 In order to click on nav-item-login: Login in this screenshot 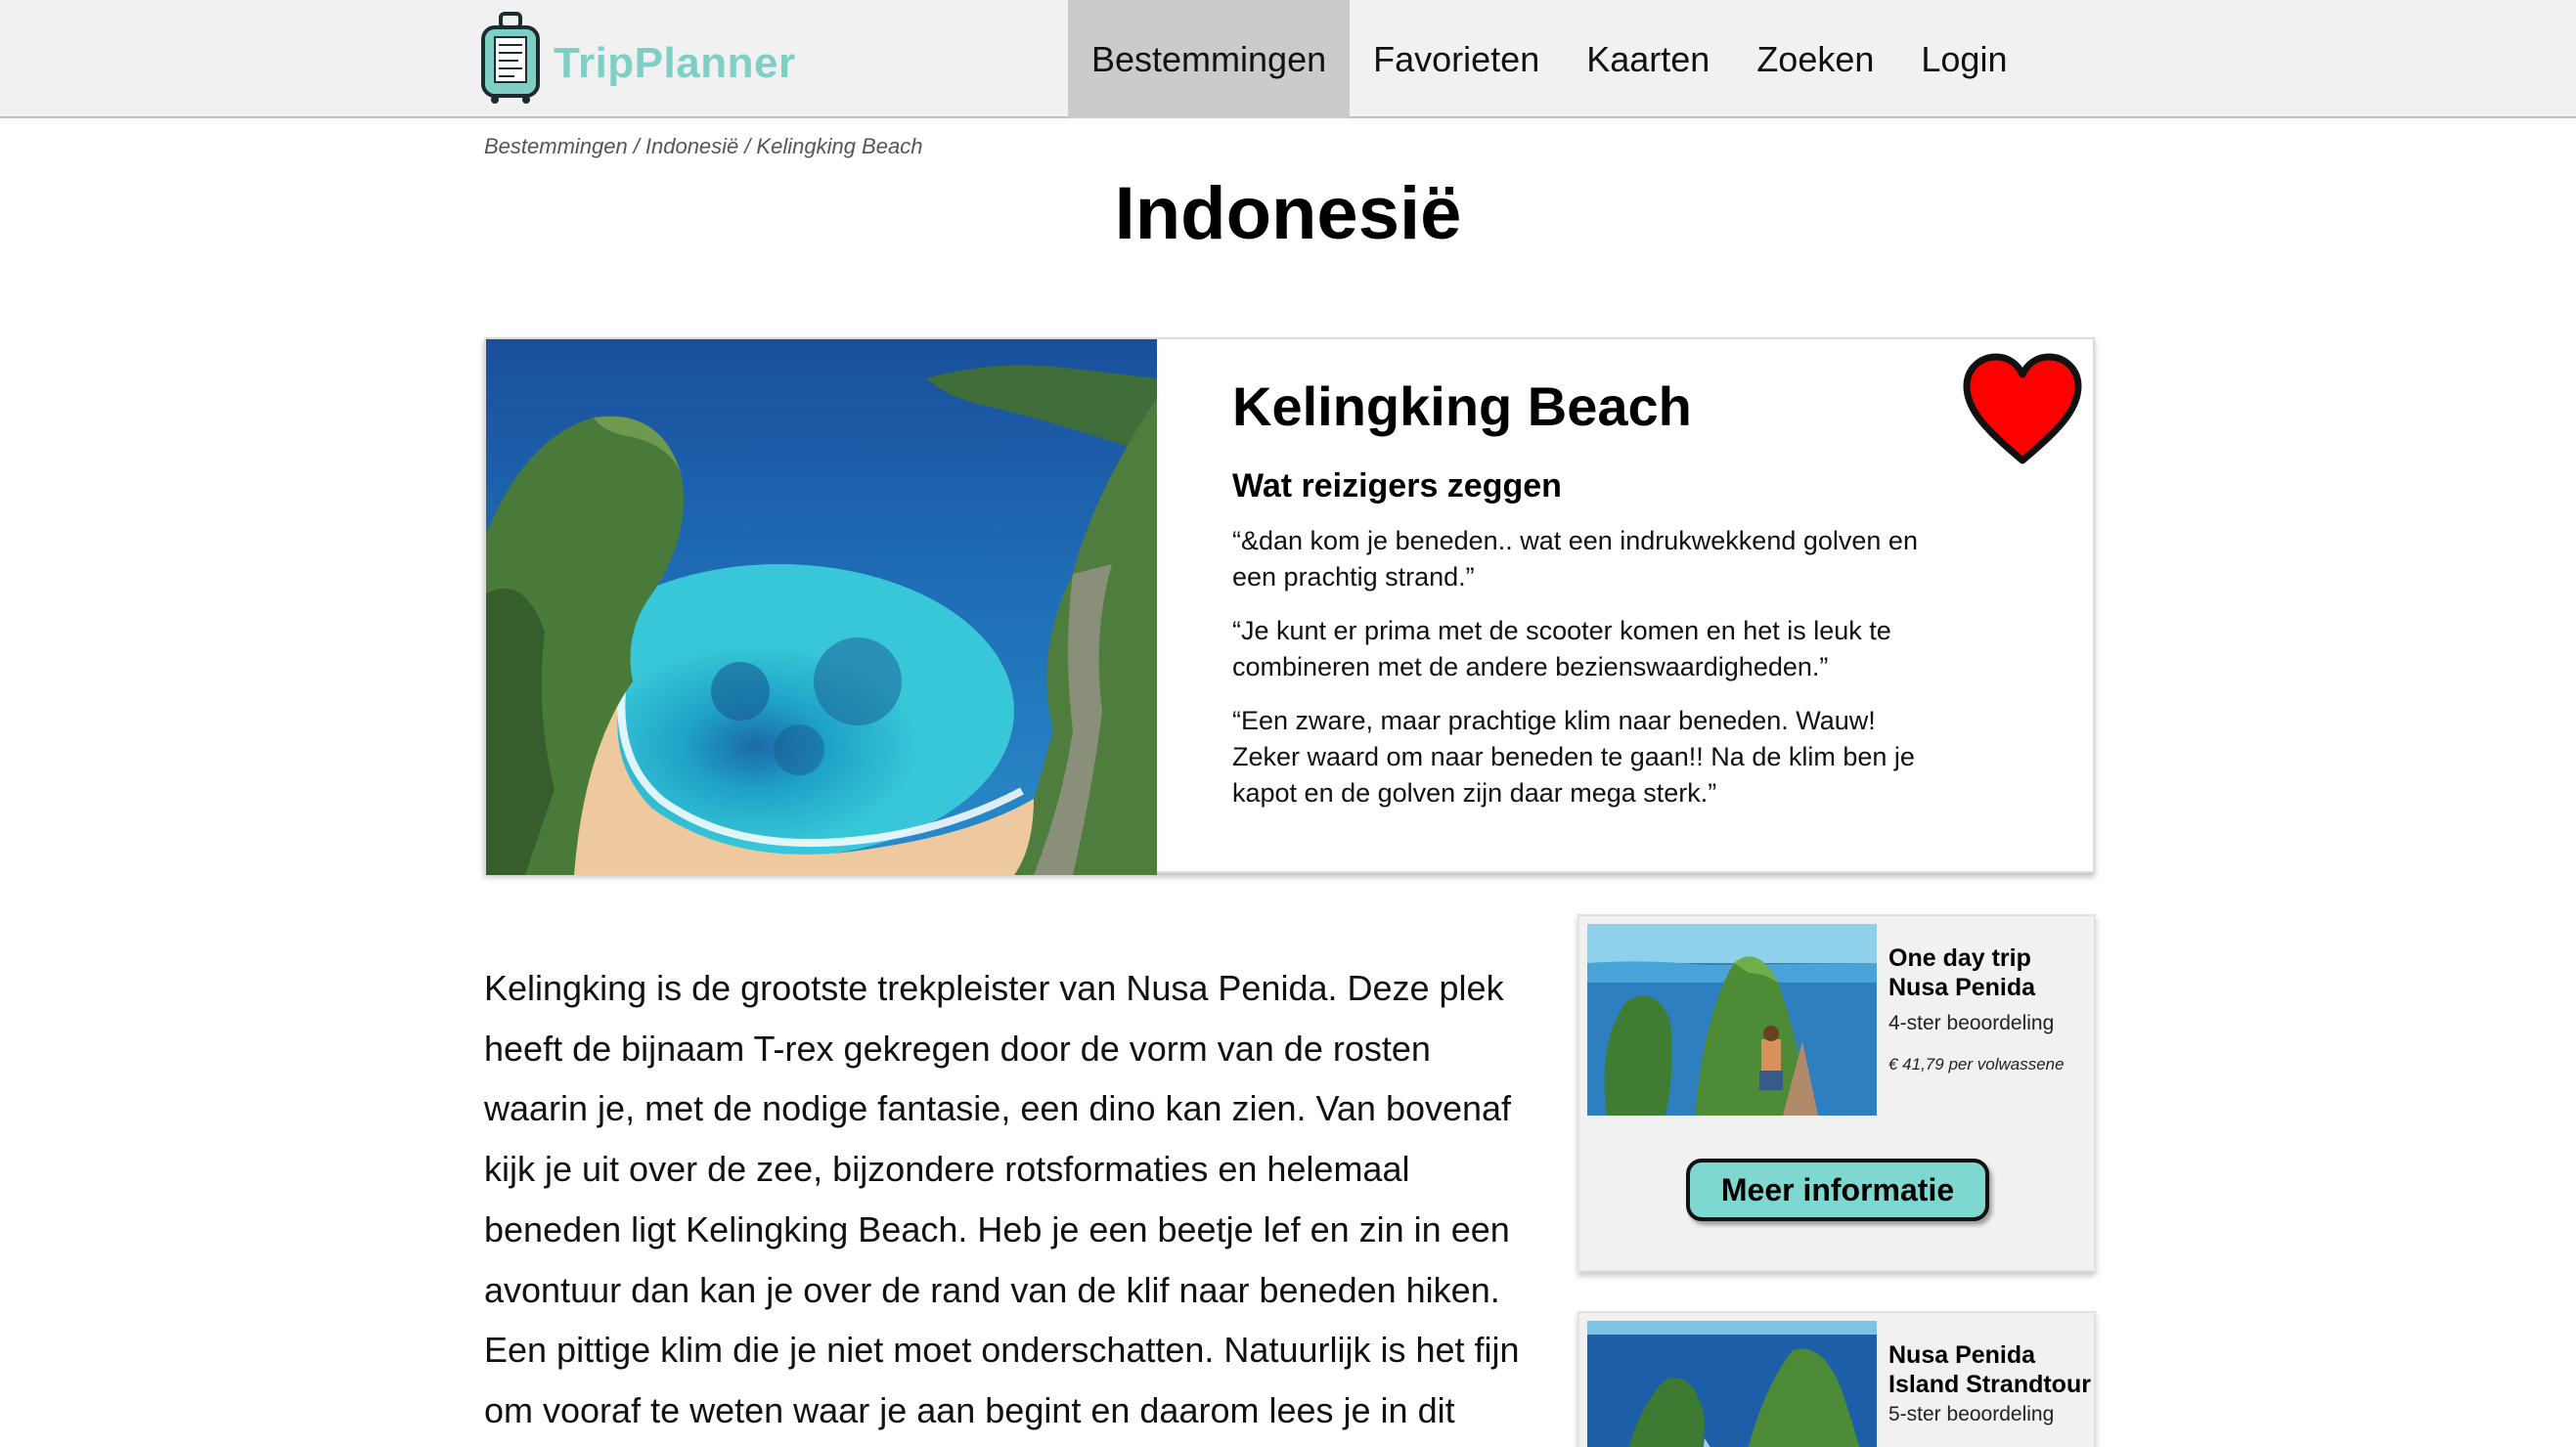, I will do `click(1963, 59)`.